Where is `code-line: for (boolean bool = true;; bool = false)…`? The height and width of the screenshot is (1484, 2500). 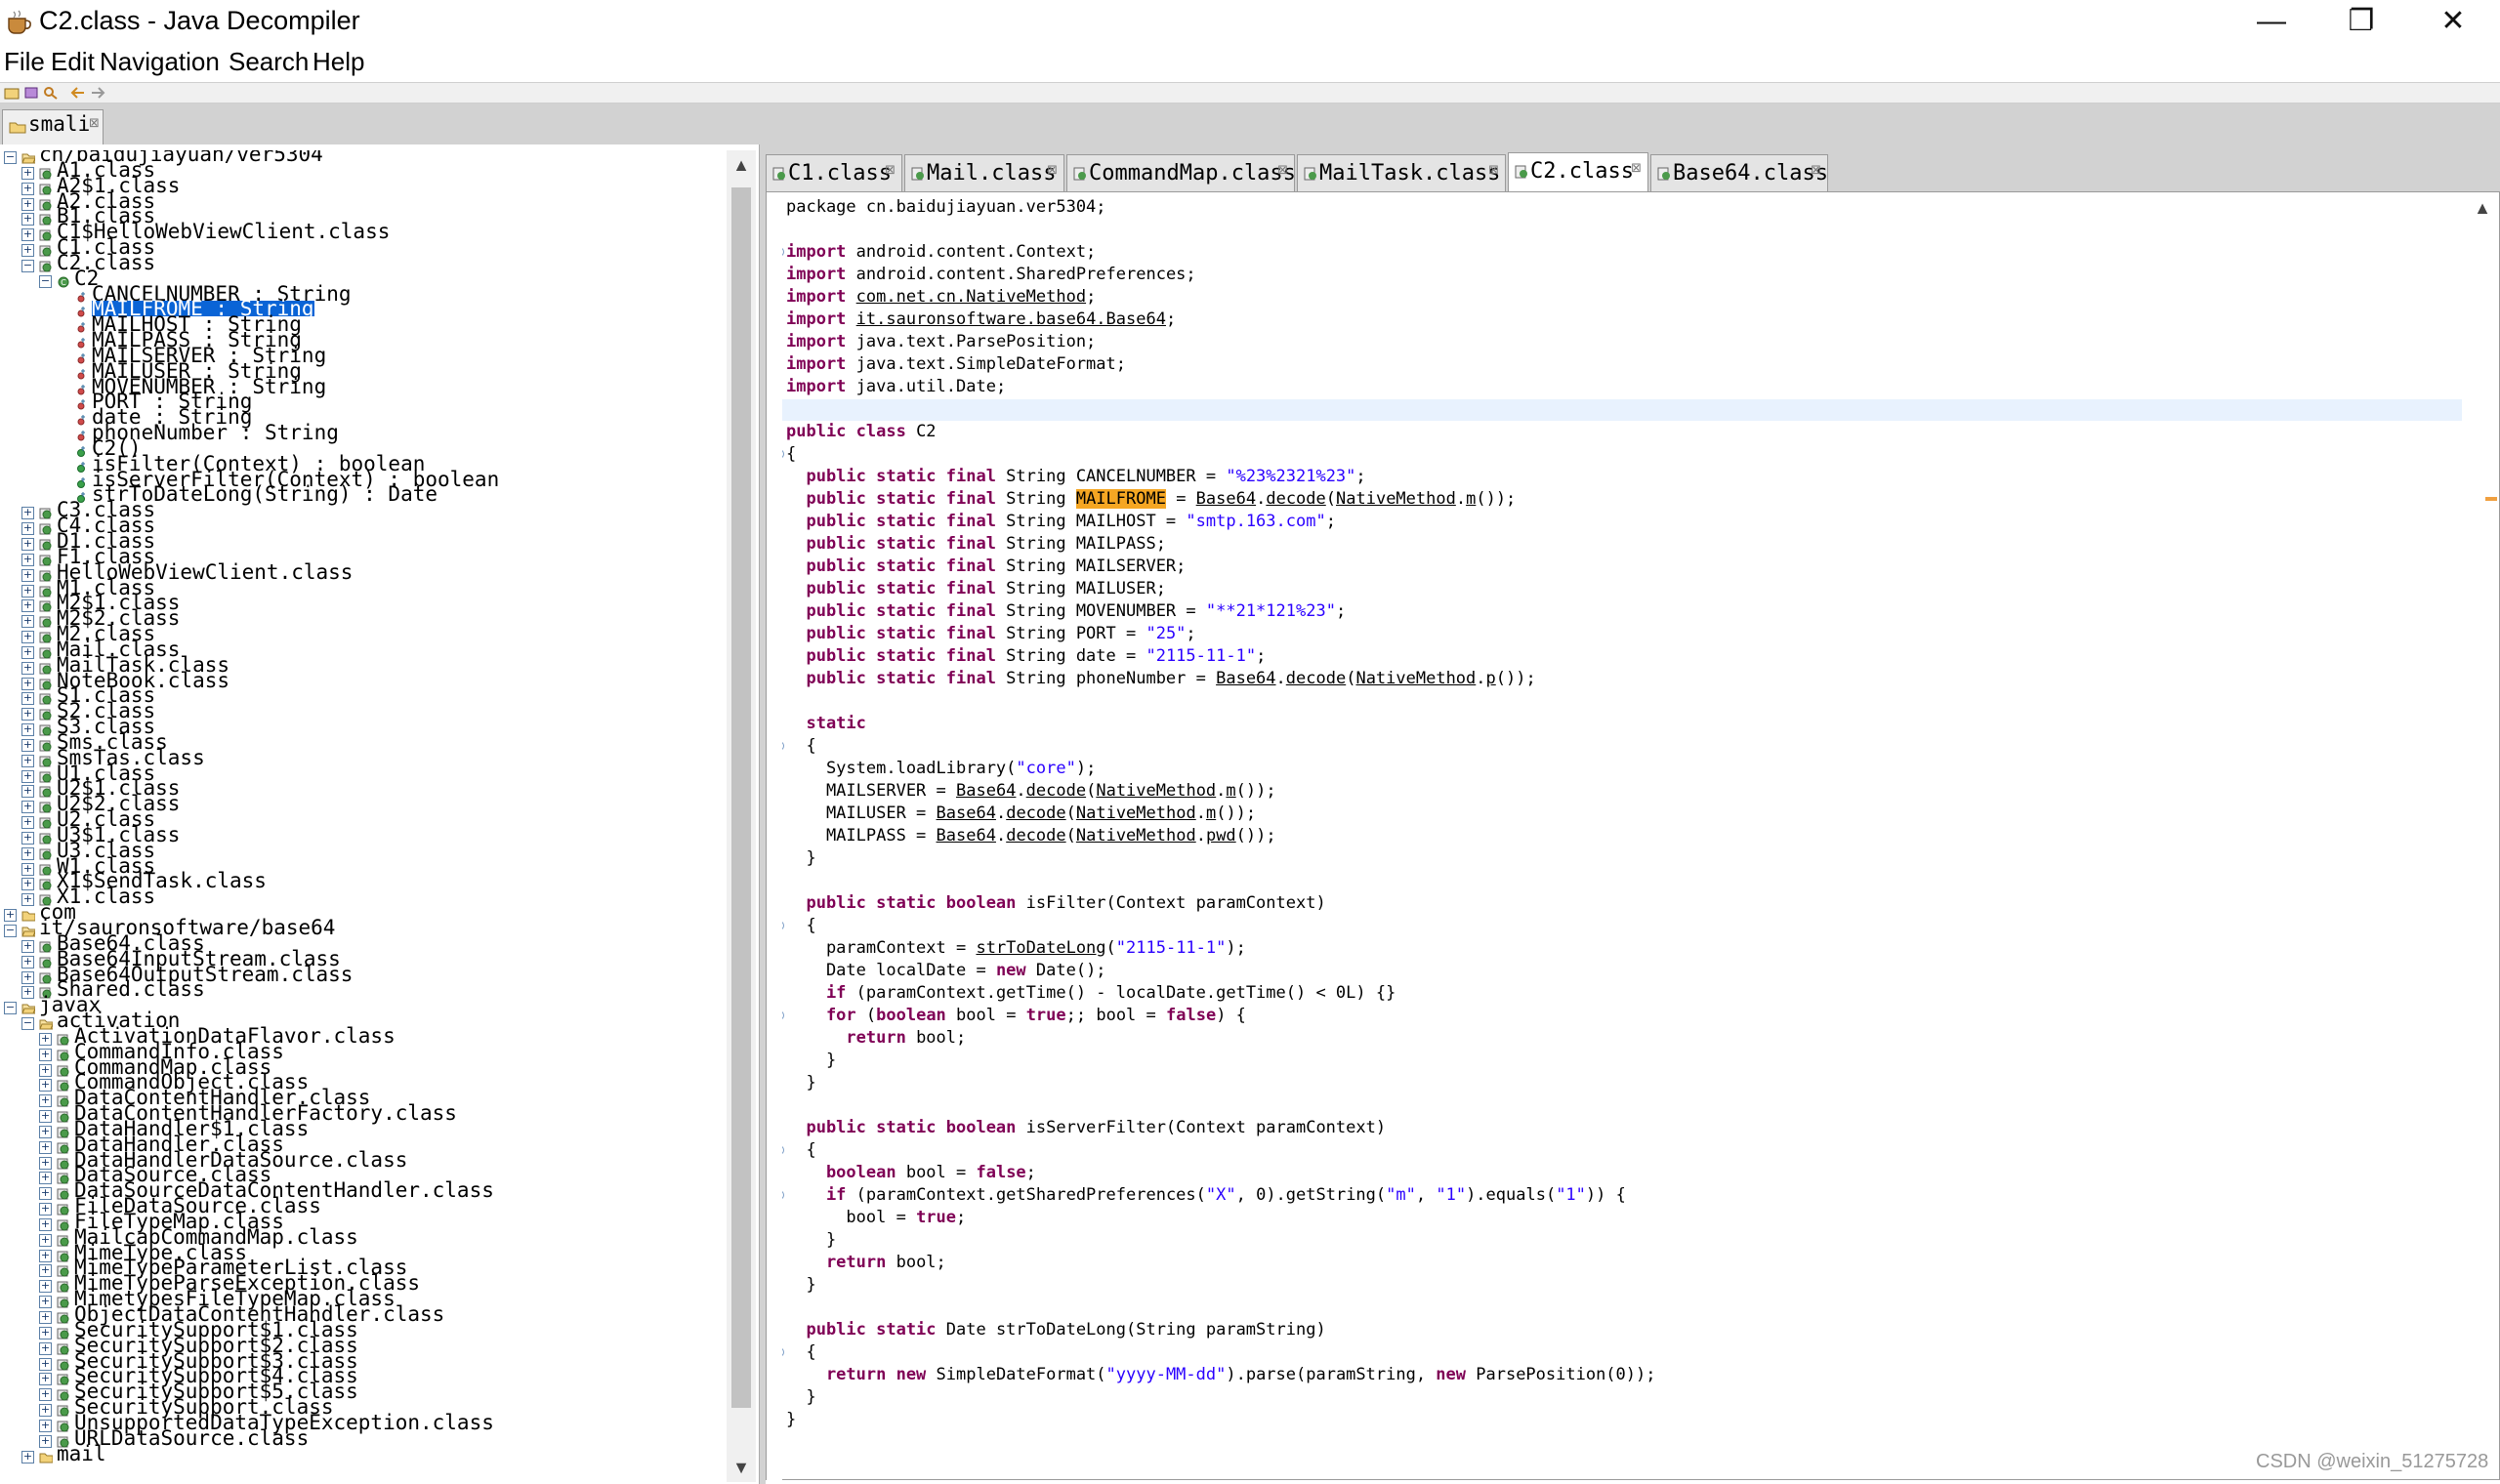
code-line: for (boolean bool = true;; bool = false)… is located at coordinates (1014, 1016).